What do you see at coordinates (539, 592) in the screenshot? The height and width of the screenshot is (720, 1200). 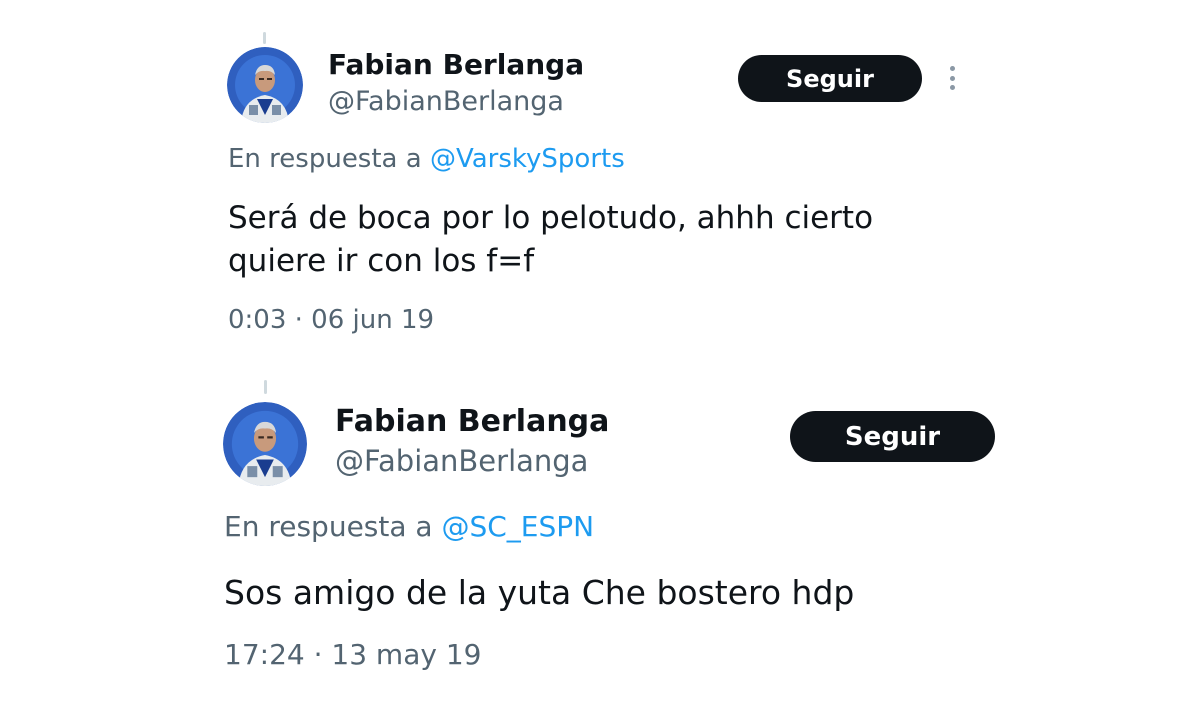 I see `tweet-text-line: Sos amigo de la yuta Che bostero hdp` at bounding box center [539, 592].